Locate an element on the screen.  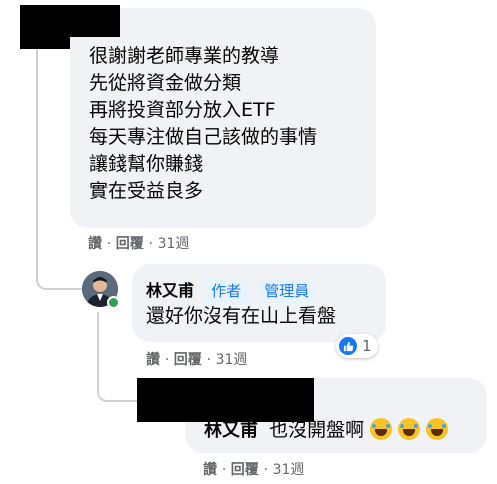
comment-actions: 讚 · 回覆 · 31週 is located at coordinates (138, 243).